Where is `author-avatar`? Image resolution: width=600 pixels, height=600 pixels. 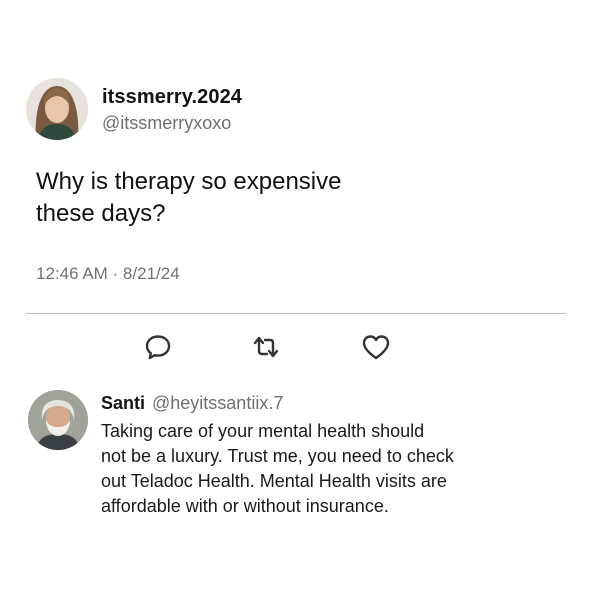 author-avatar is located at coordinates (57, 109).